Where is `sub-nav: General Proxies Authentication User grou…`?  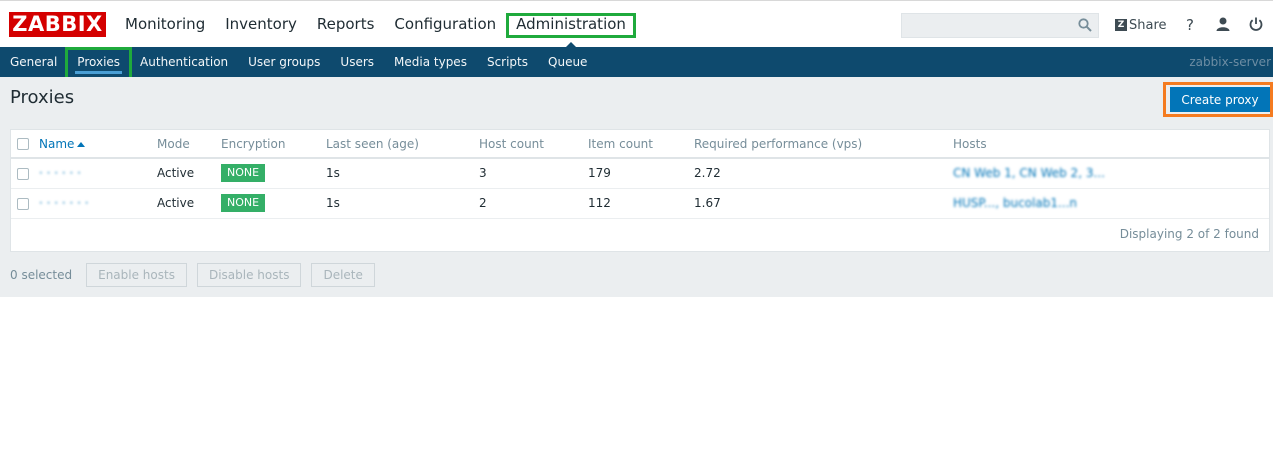
sub-nav: General Proxies Authentication User grou… is located at coordinates (636, 64).